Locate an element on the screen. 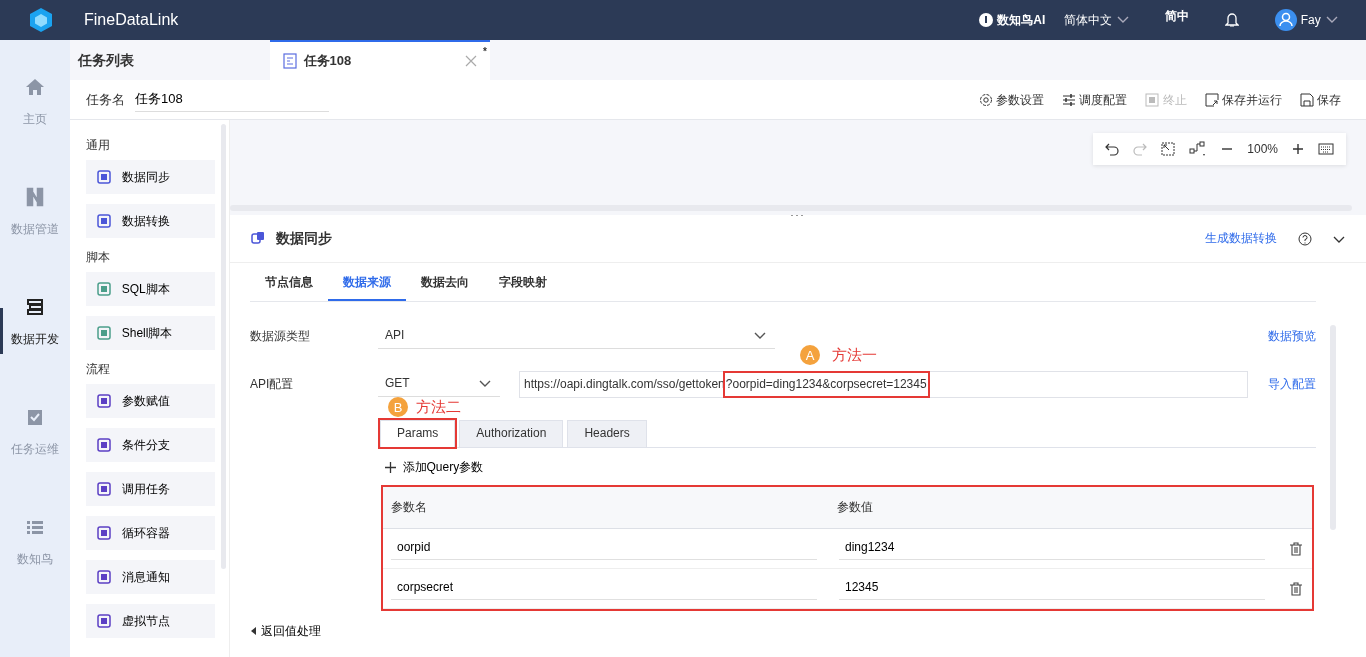 This screenshot has width=1366, height=657. section-tab: 字段映射 is located at coordinates (523, 283).